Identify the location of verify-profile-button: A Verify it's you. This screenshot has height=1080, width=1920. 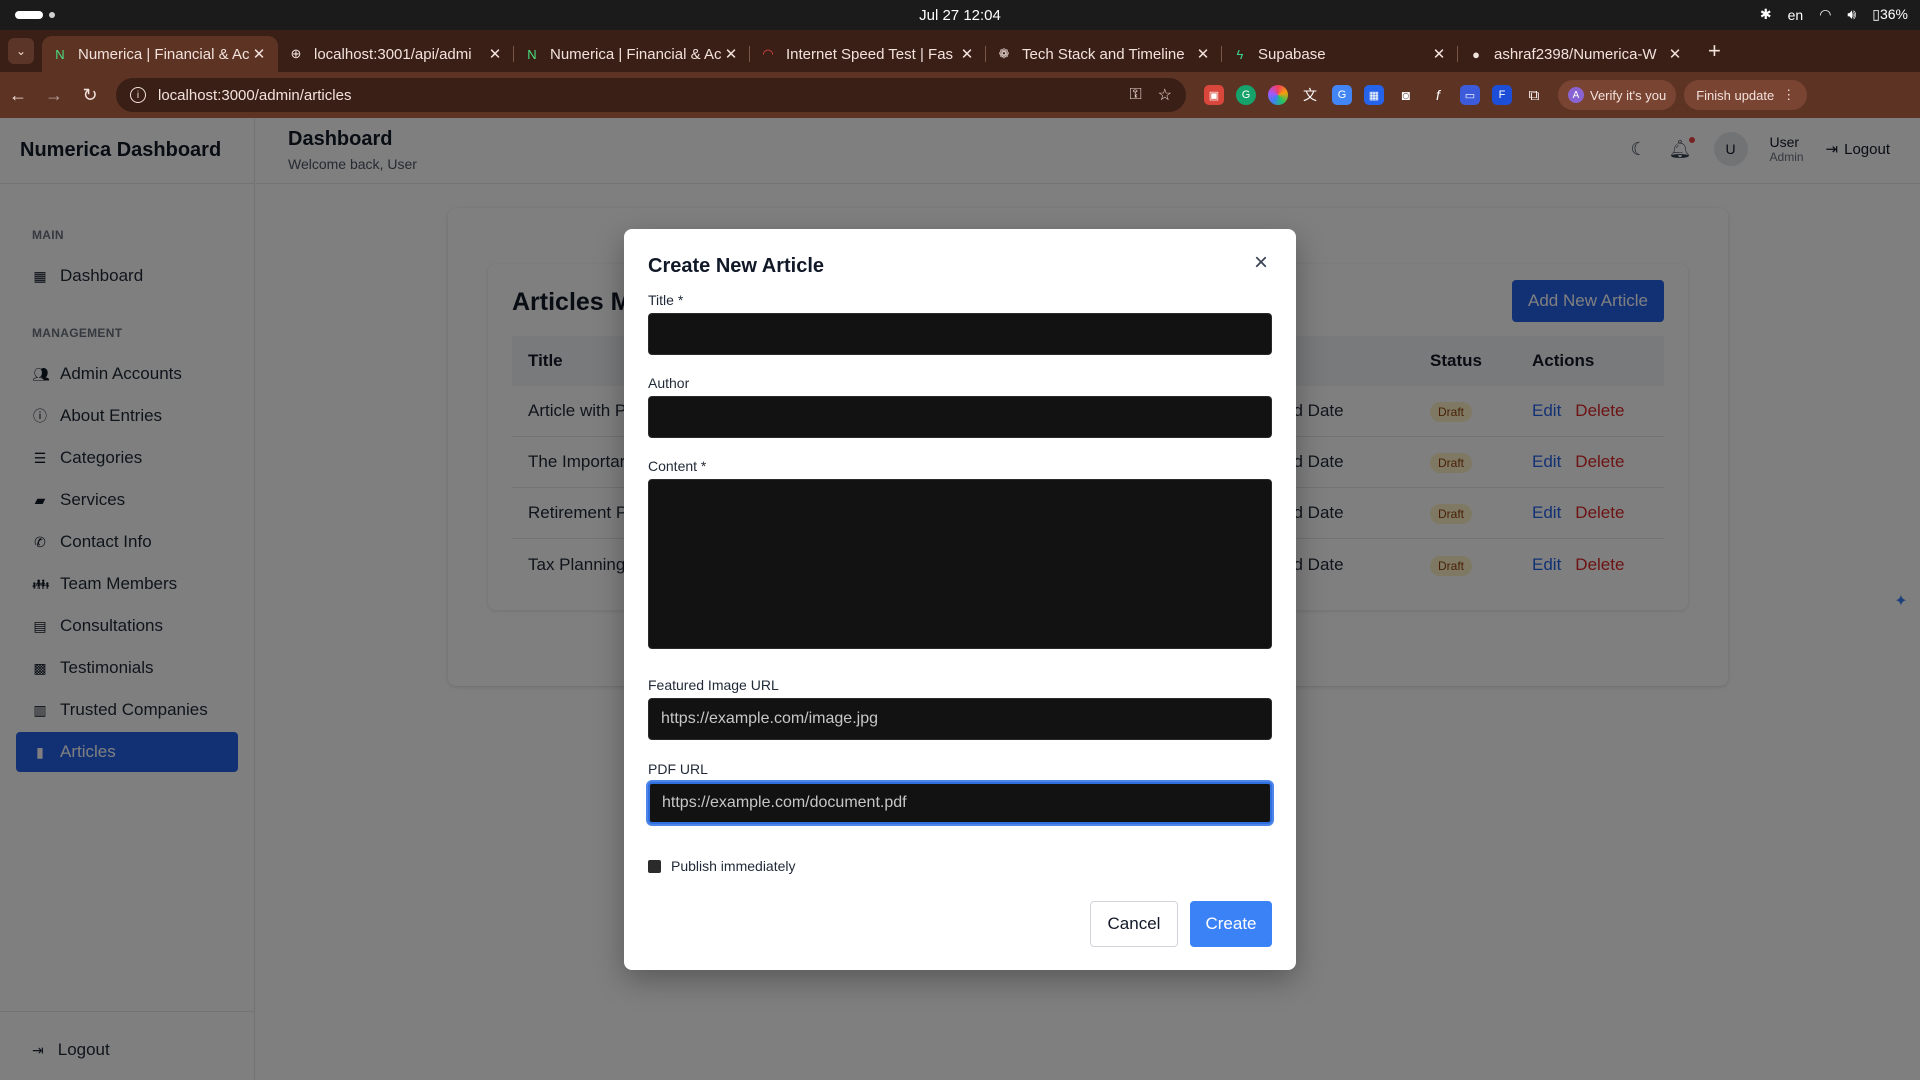
(1617, 95).